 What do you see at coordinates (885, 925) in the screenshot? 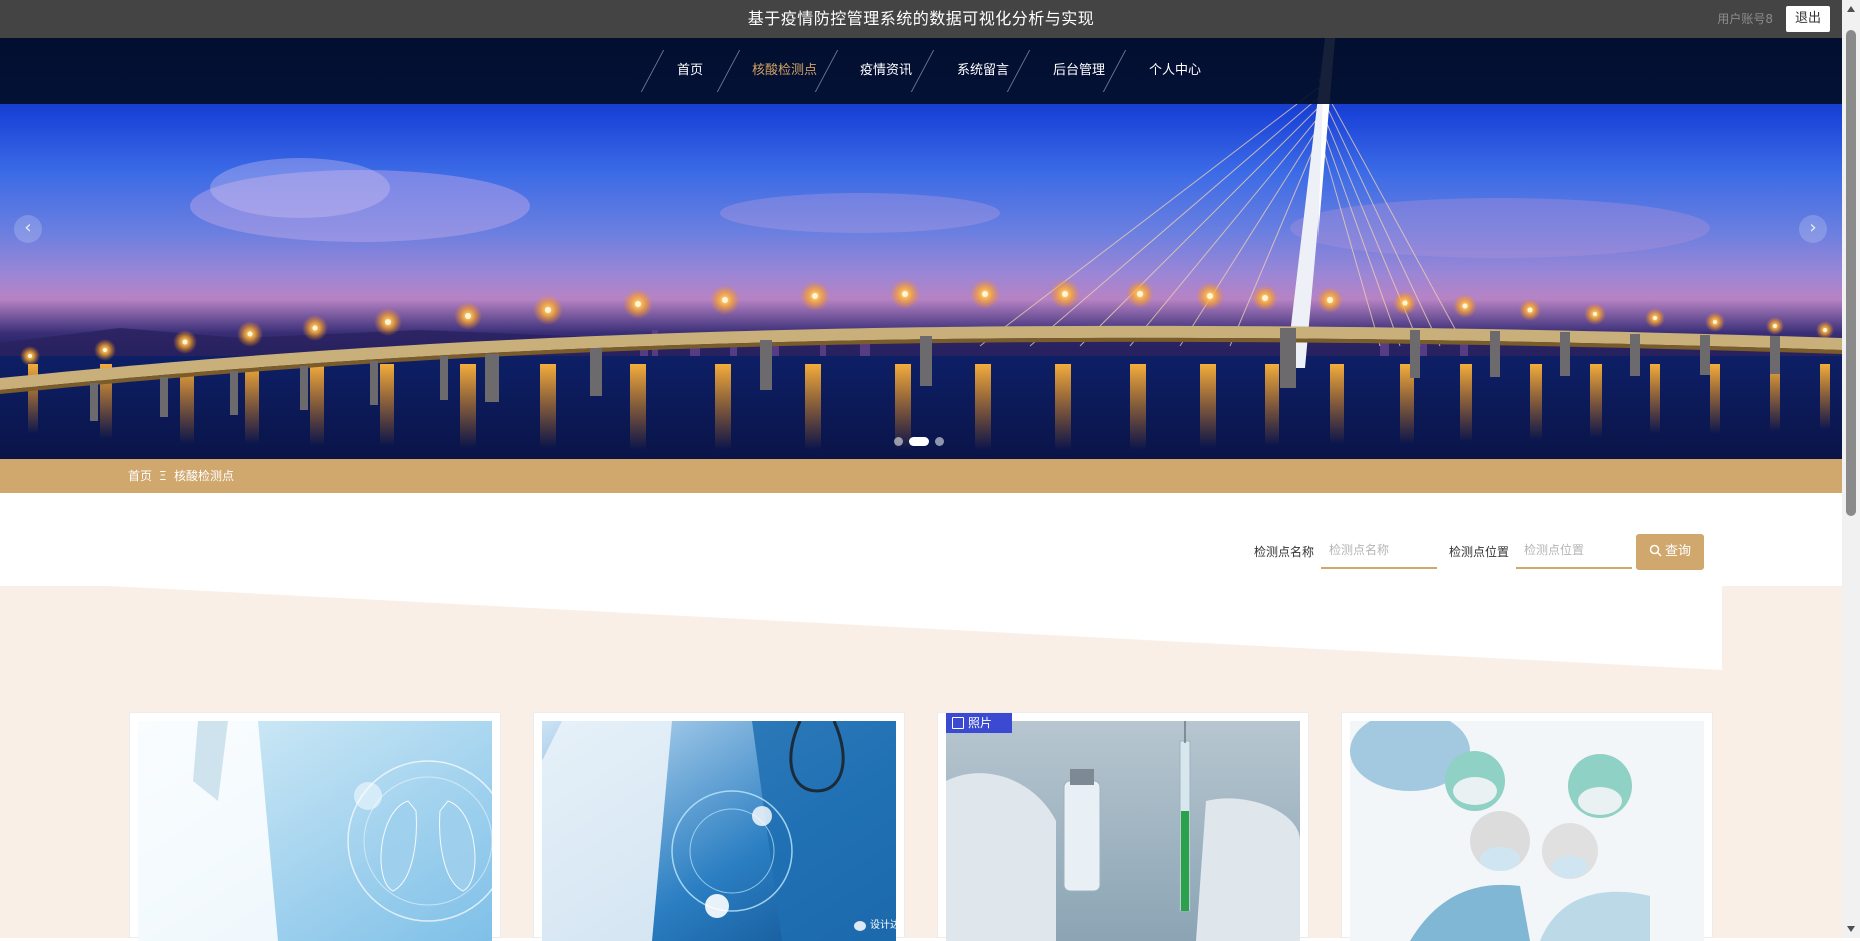
I see `card-watermark: 设计达` at bounding box center [885, 925].